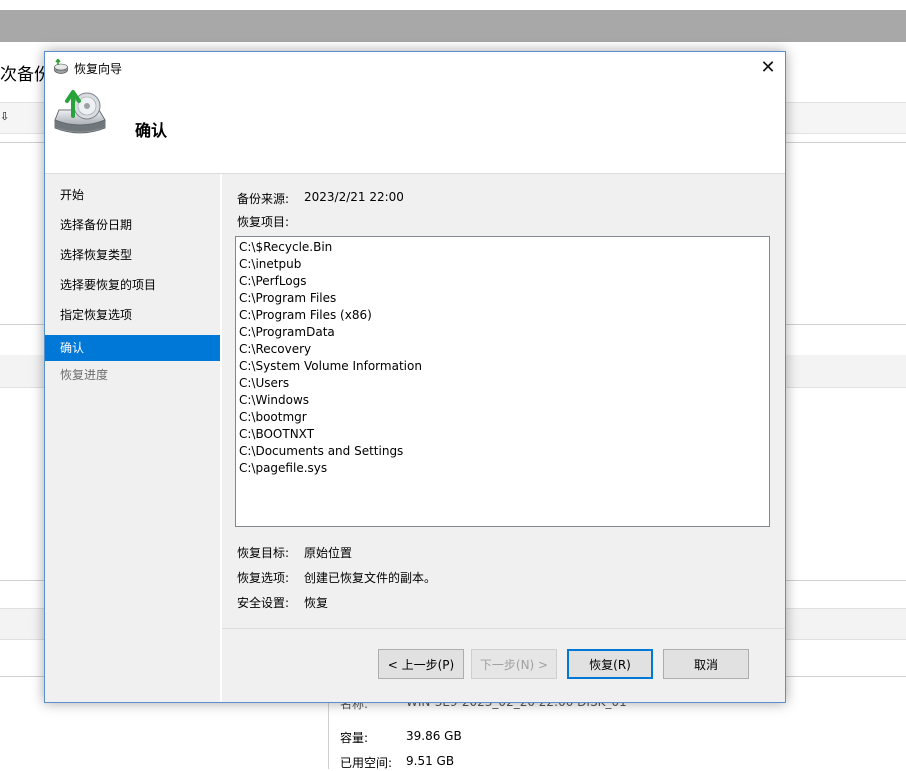 This screenshot has width=906, height=771. Describe the element at coordinates (421, 664) in the screenshot. I see `back-button: < 上一步(P)` at that location.